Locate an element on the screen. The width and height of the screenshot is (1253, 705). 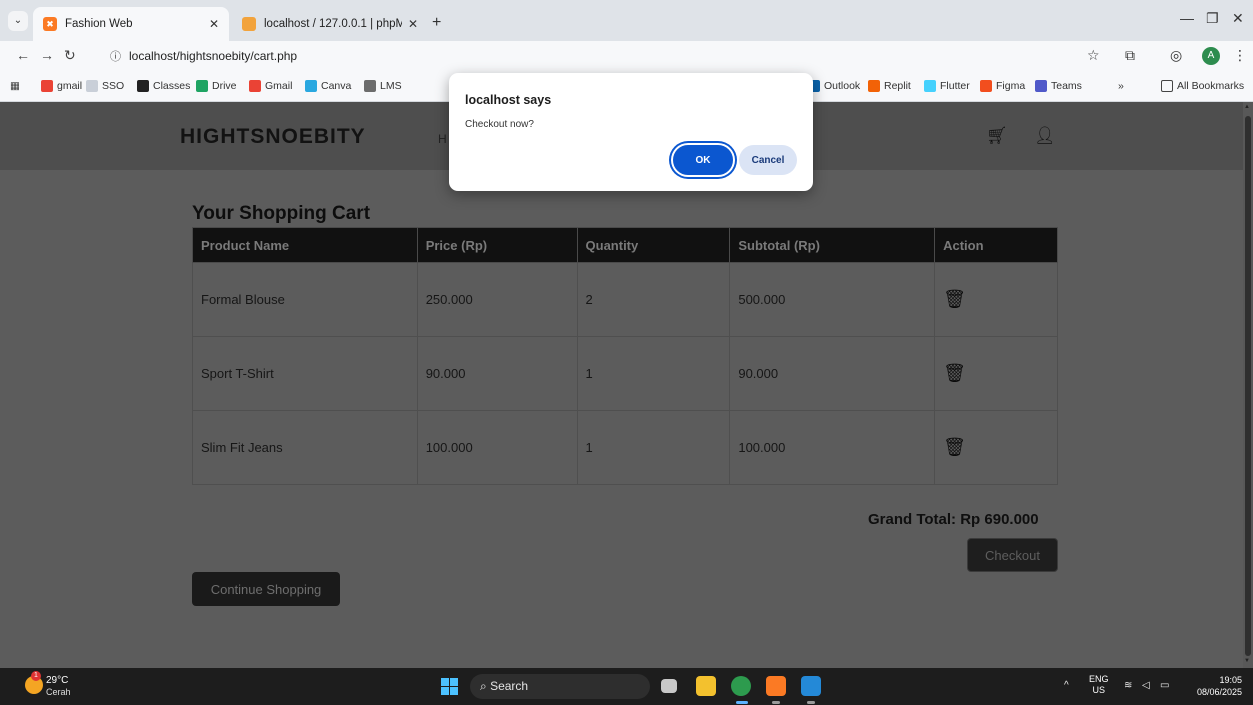
back-arrow-icon: ← is located at coordinates (23, 55).